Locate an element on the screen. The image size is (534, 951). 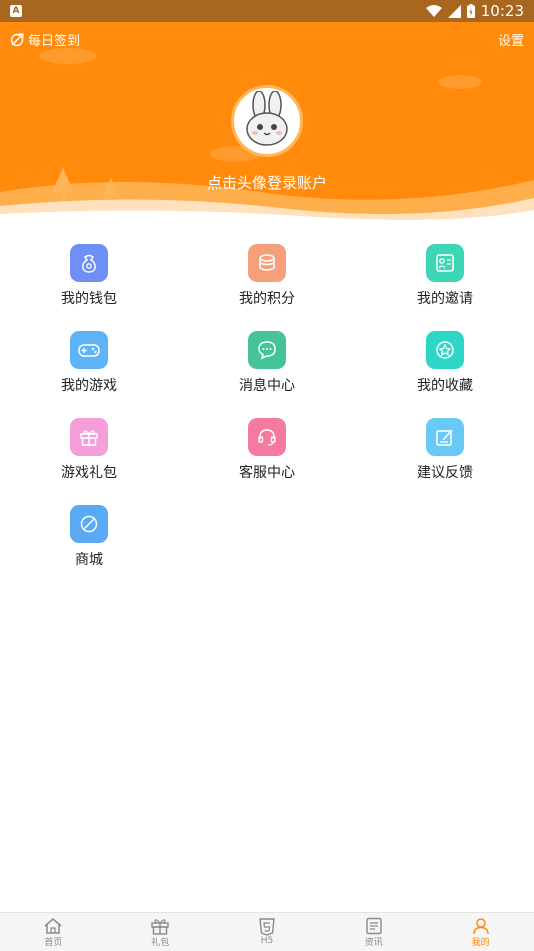
menu-item-feedback: 建议反馈 is located at coordinates (445, 450).